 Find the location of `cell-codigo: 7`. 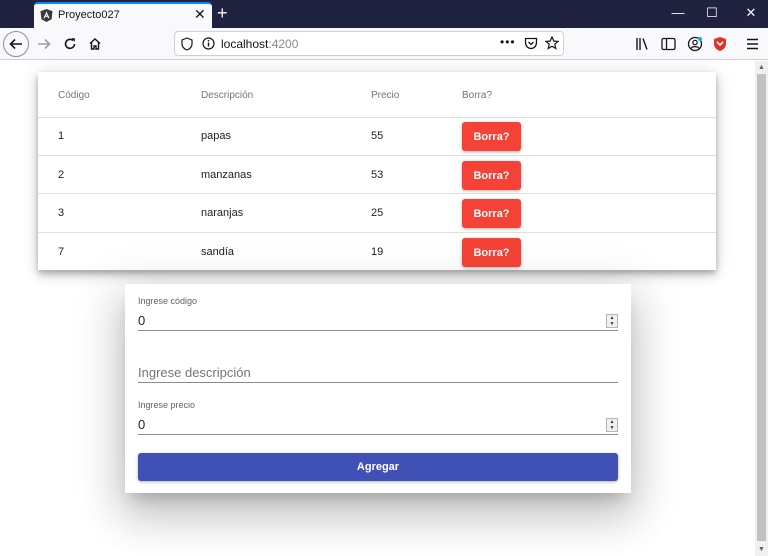

cell-codigo: 7 is located at coordinates (61, 252).